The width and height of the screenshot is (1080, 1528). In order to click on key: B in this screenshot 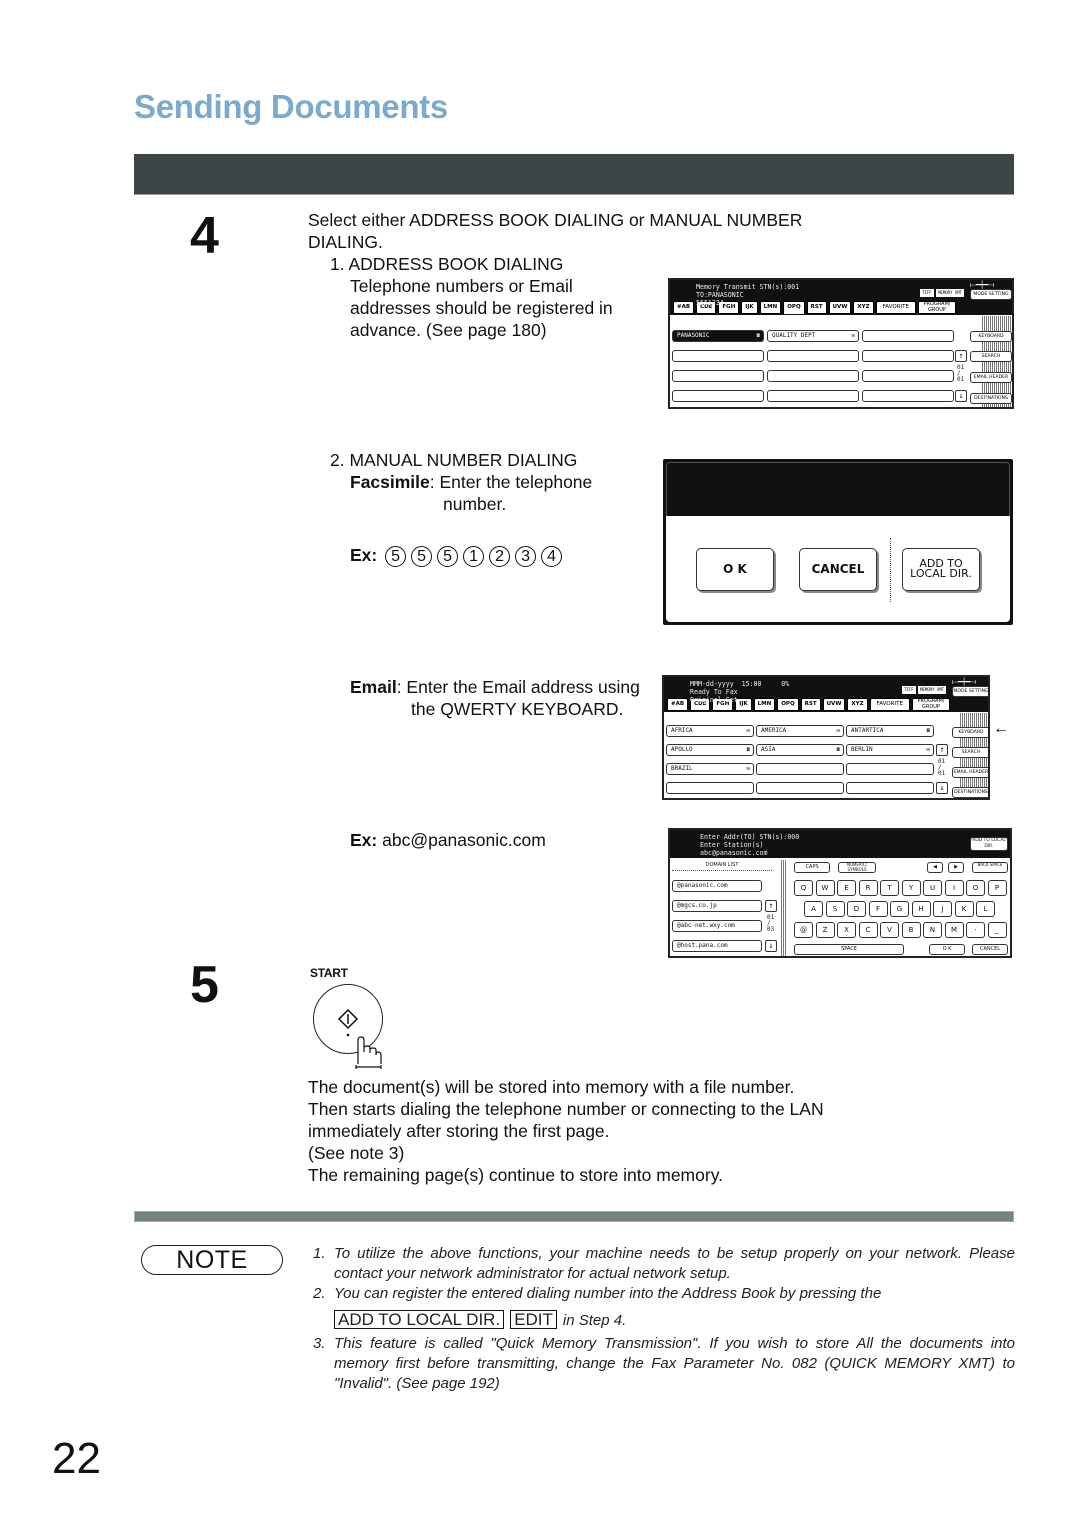, I will do `click(911, 930)`.